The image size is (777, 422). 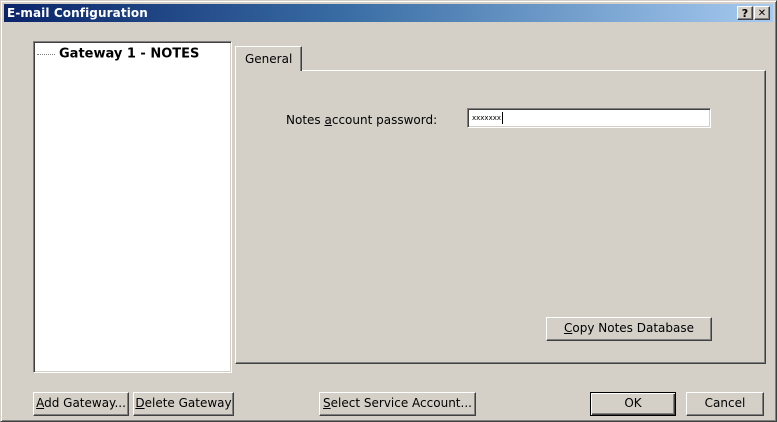 I want to click on close-button: ✕, so click(x=762, y=13).